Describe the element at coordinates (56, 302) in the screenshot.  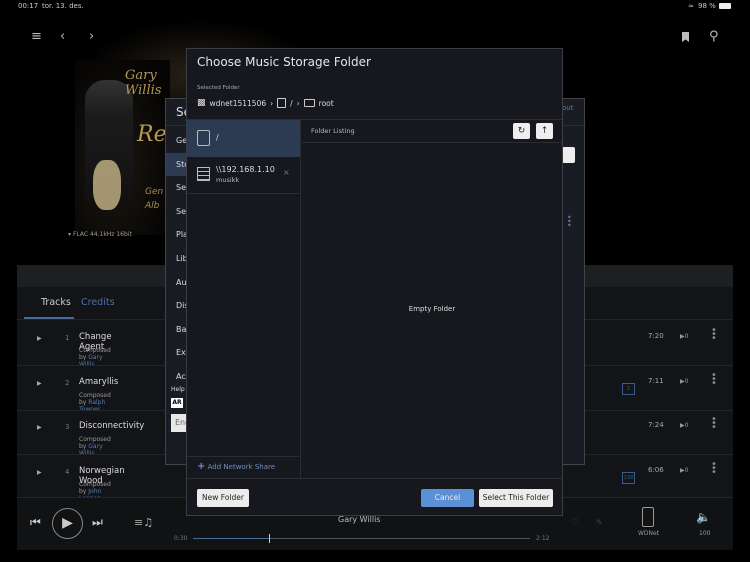
I see `tab-tracks: Tracks` at that location.